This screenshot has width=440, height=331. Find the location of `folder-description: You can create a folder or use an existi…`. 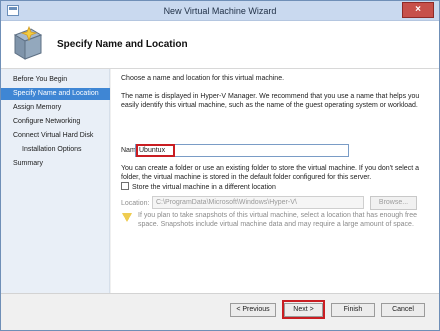

folder-description: You can create a folder or use an existi… is located at coordinates (270, 173).